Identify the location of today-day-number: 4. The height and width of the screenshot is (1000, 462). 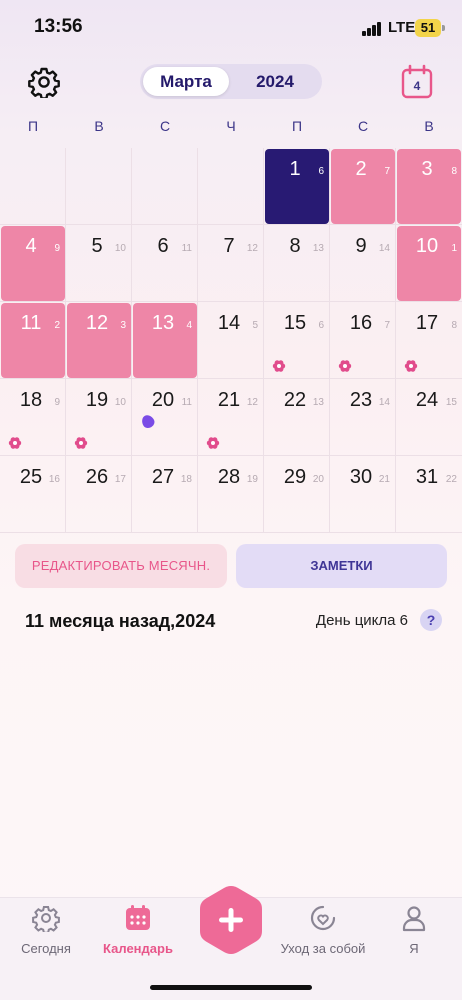
(417, 86).